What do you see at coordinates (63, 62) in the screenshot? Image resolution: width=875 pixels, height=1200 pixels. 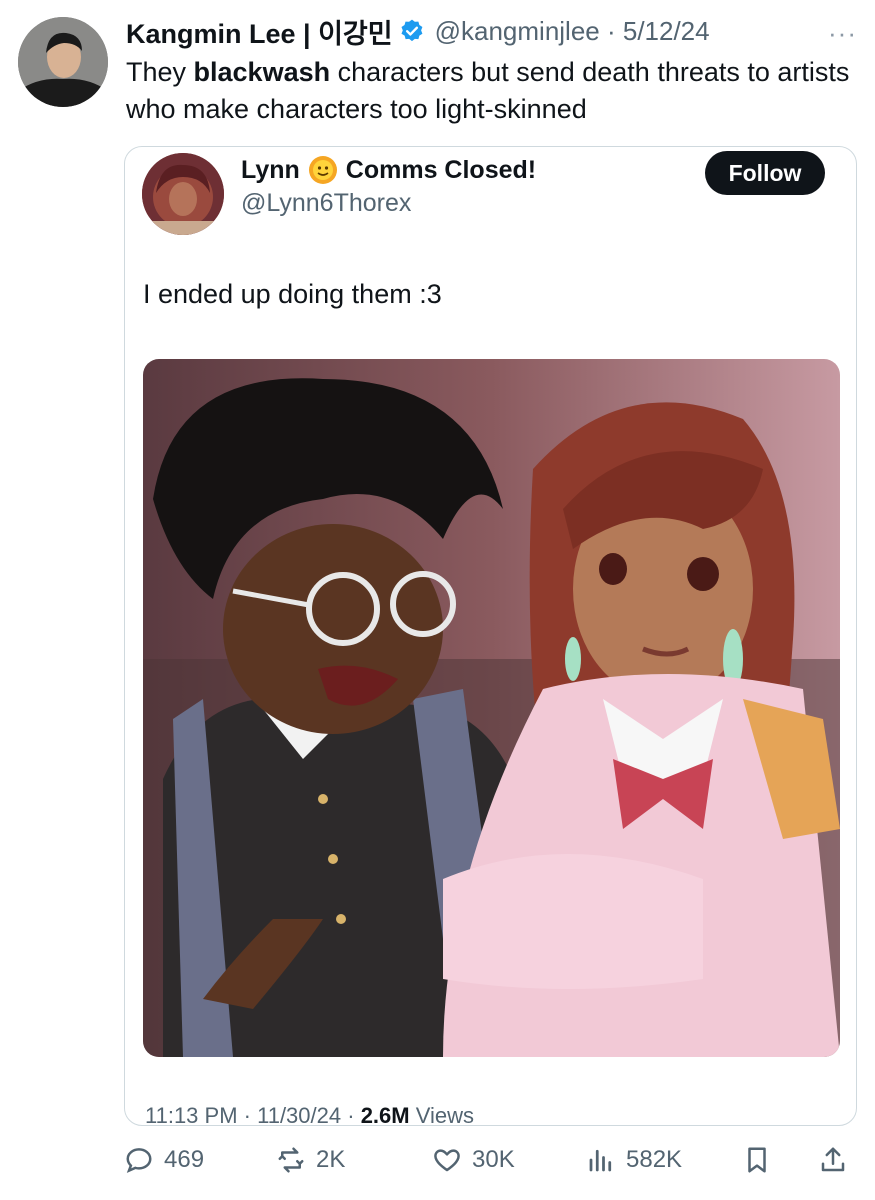 I see `author-avatar` at bounding box center [63, 62].